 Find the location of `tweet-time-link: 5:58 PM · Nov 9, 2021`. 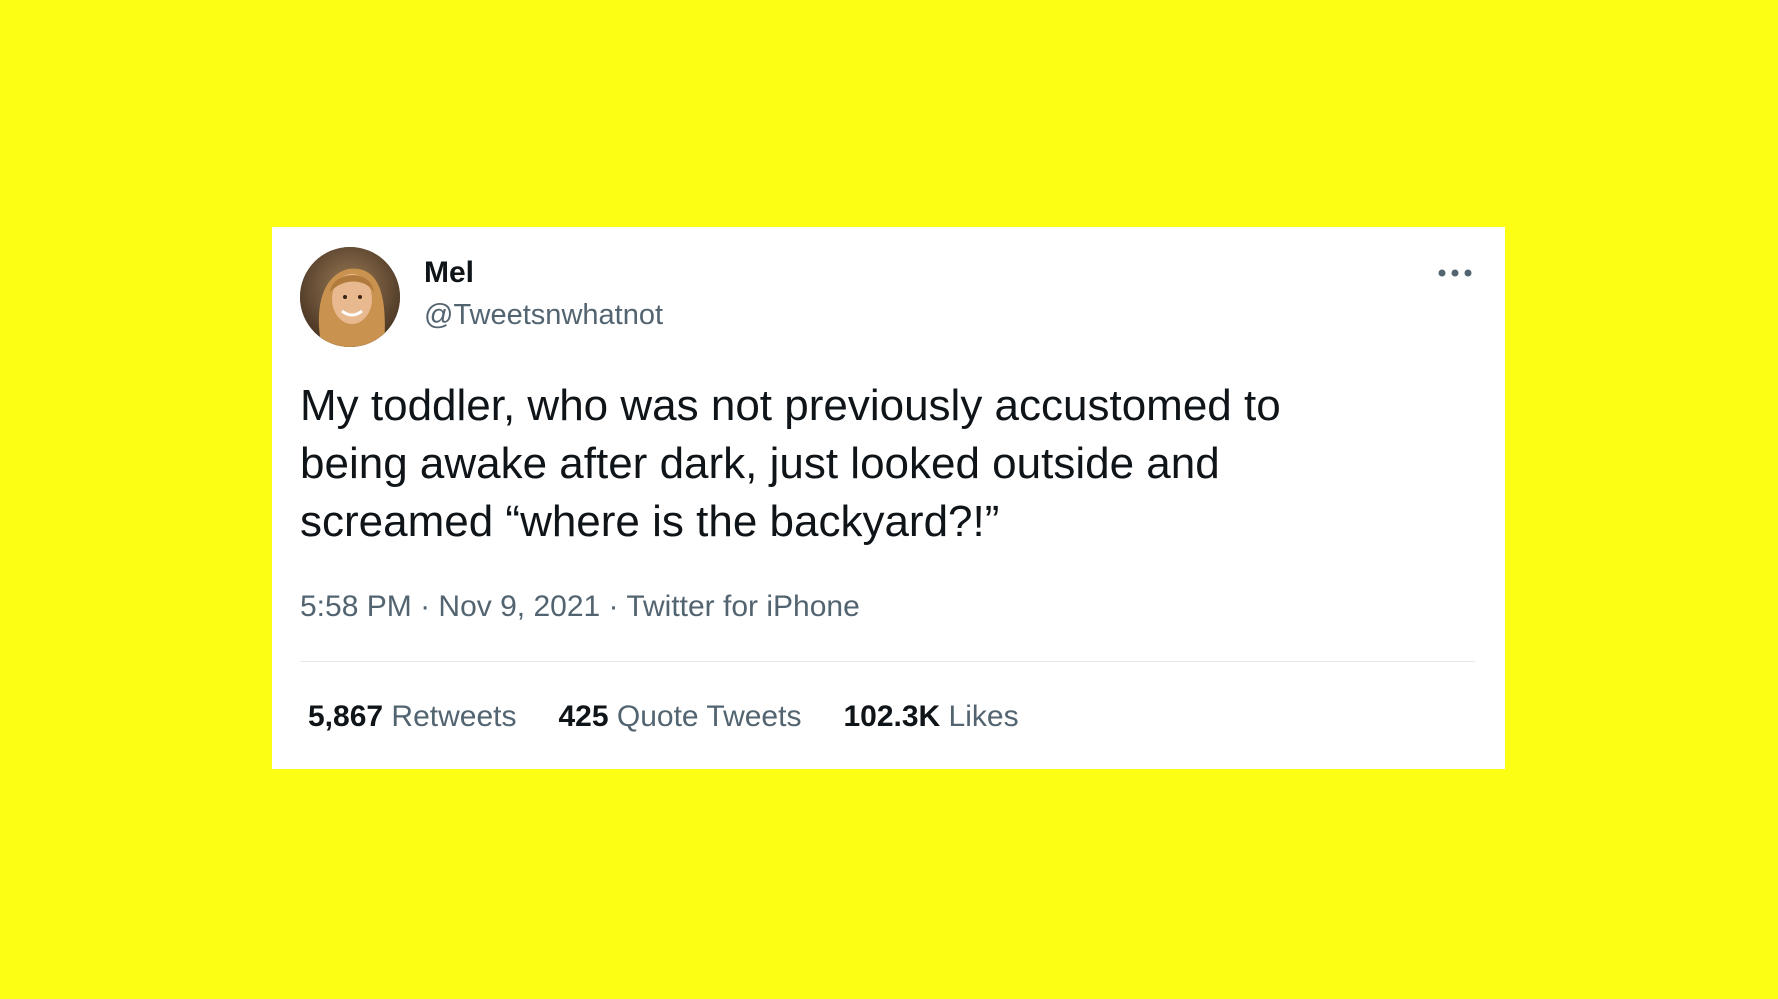

tweet-time-link: 5:58 PM · Nov 9, 2021 is located at coordinates (450, 606).